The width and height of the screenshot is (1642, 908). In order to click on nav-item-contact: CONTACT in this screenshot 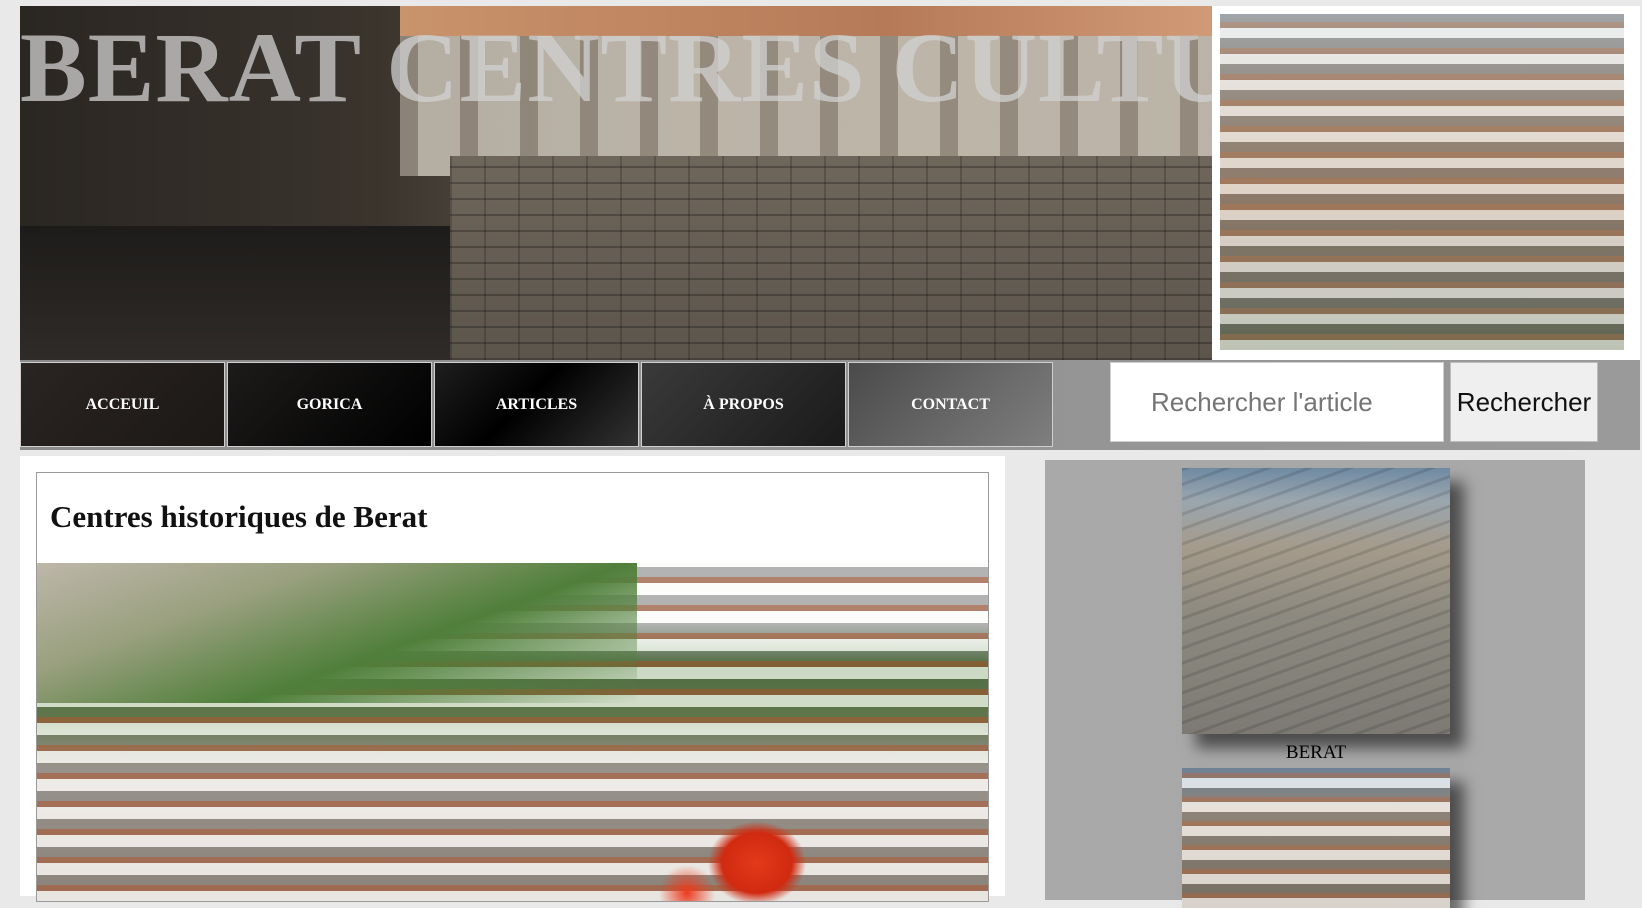, I will do `click(950, 404)`.